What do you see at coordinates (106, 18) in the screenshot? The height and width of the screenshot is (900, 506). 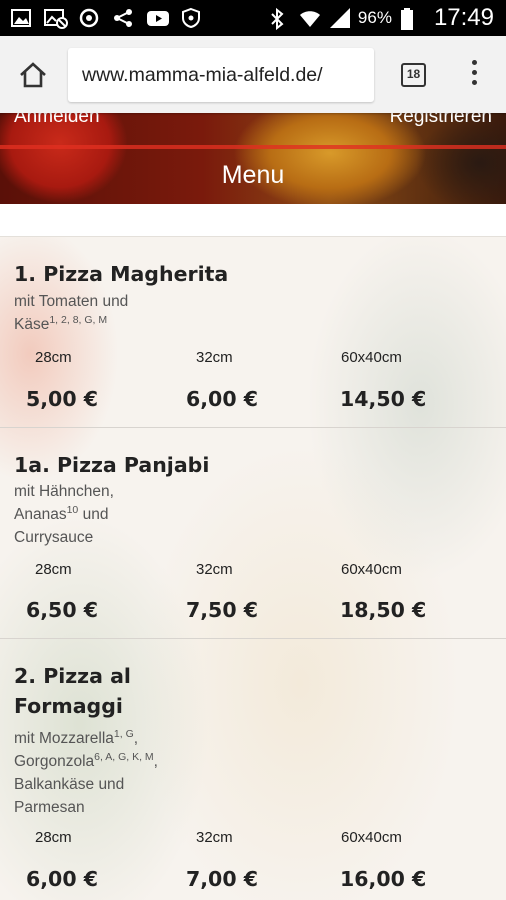 I see `notification-icons` at bounding box center [106, 18].